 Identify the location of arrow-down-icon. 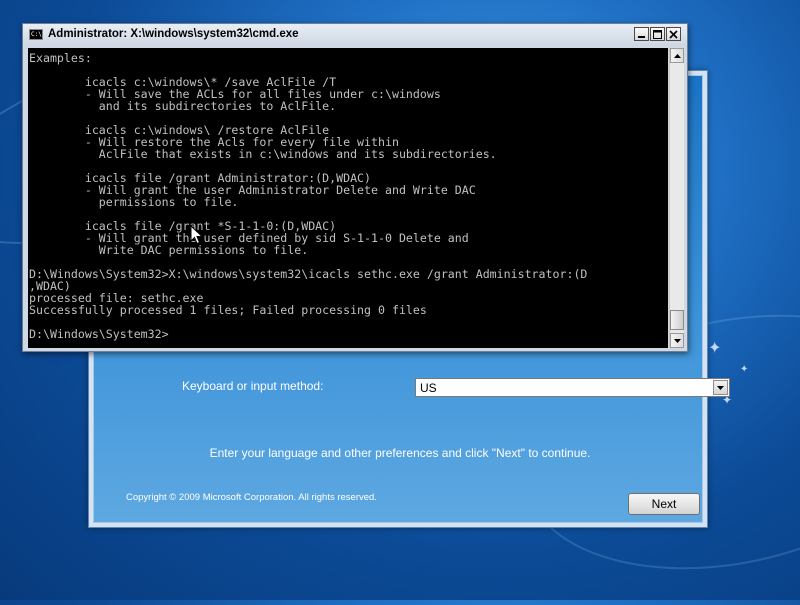
(677, 340).